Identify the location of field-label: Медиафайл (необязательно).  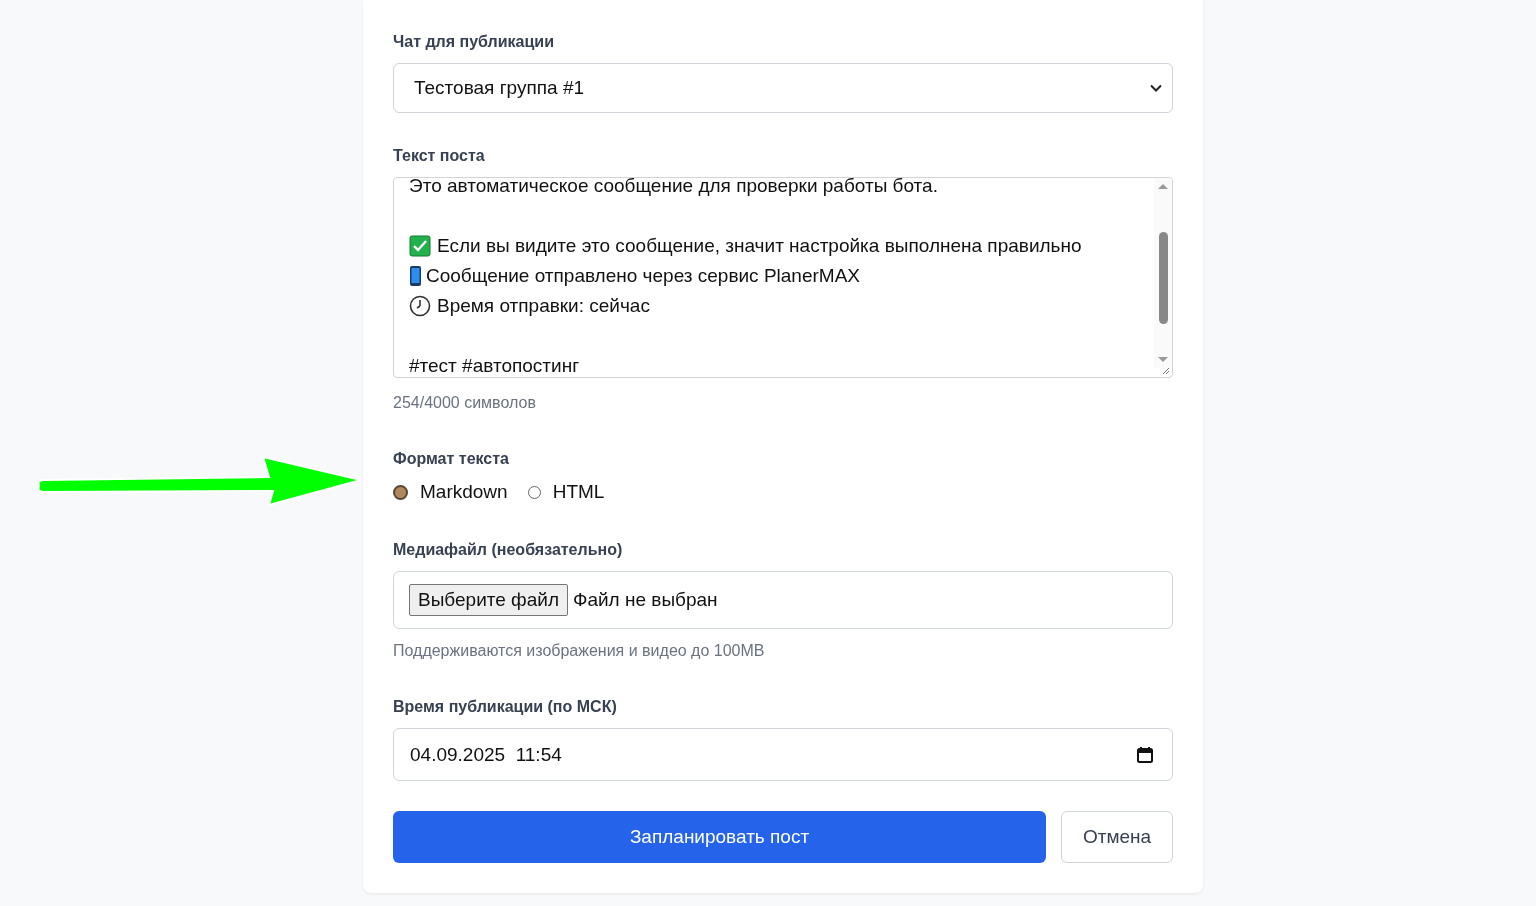
(508, 550).